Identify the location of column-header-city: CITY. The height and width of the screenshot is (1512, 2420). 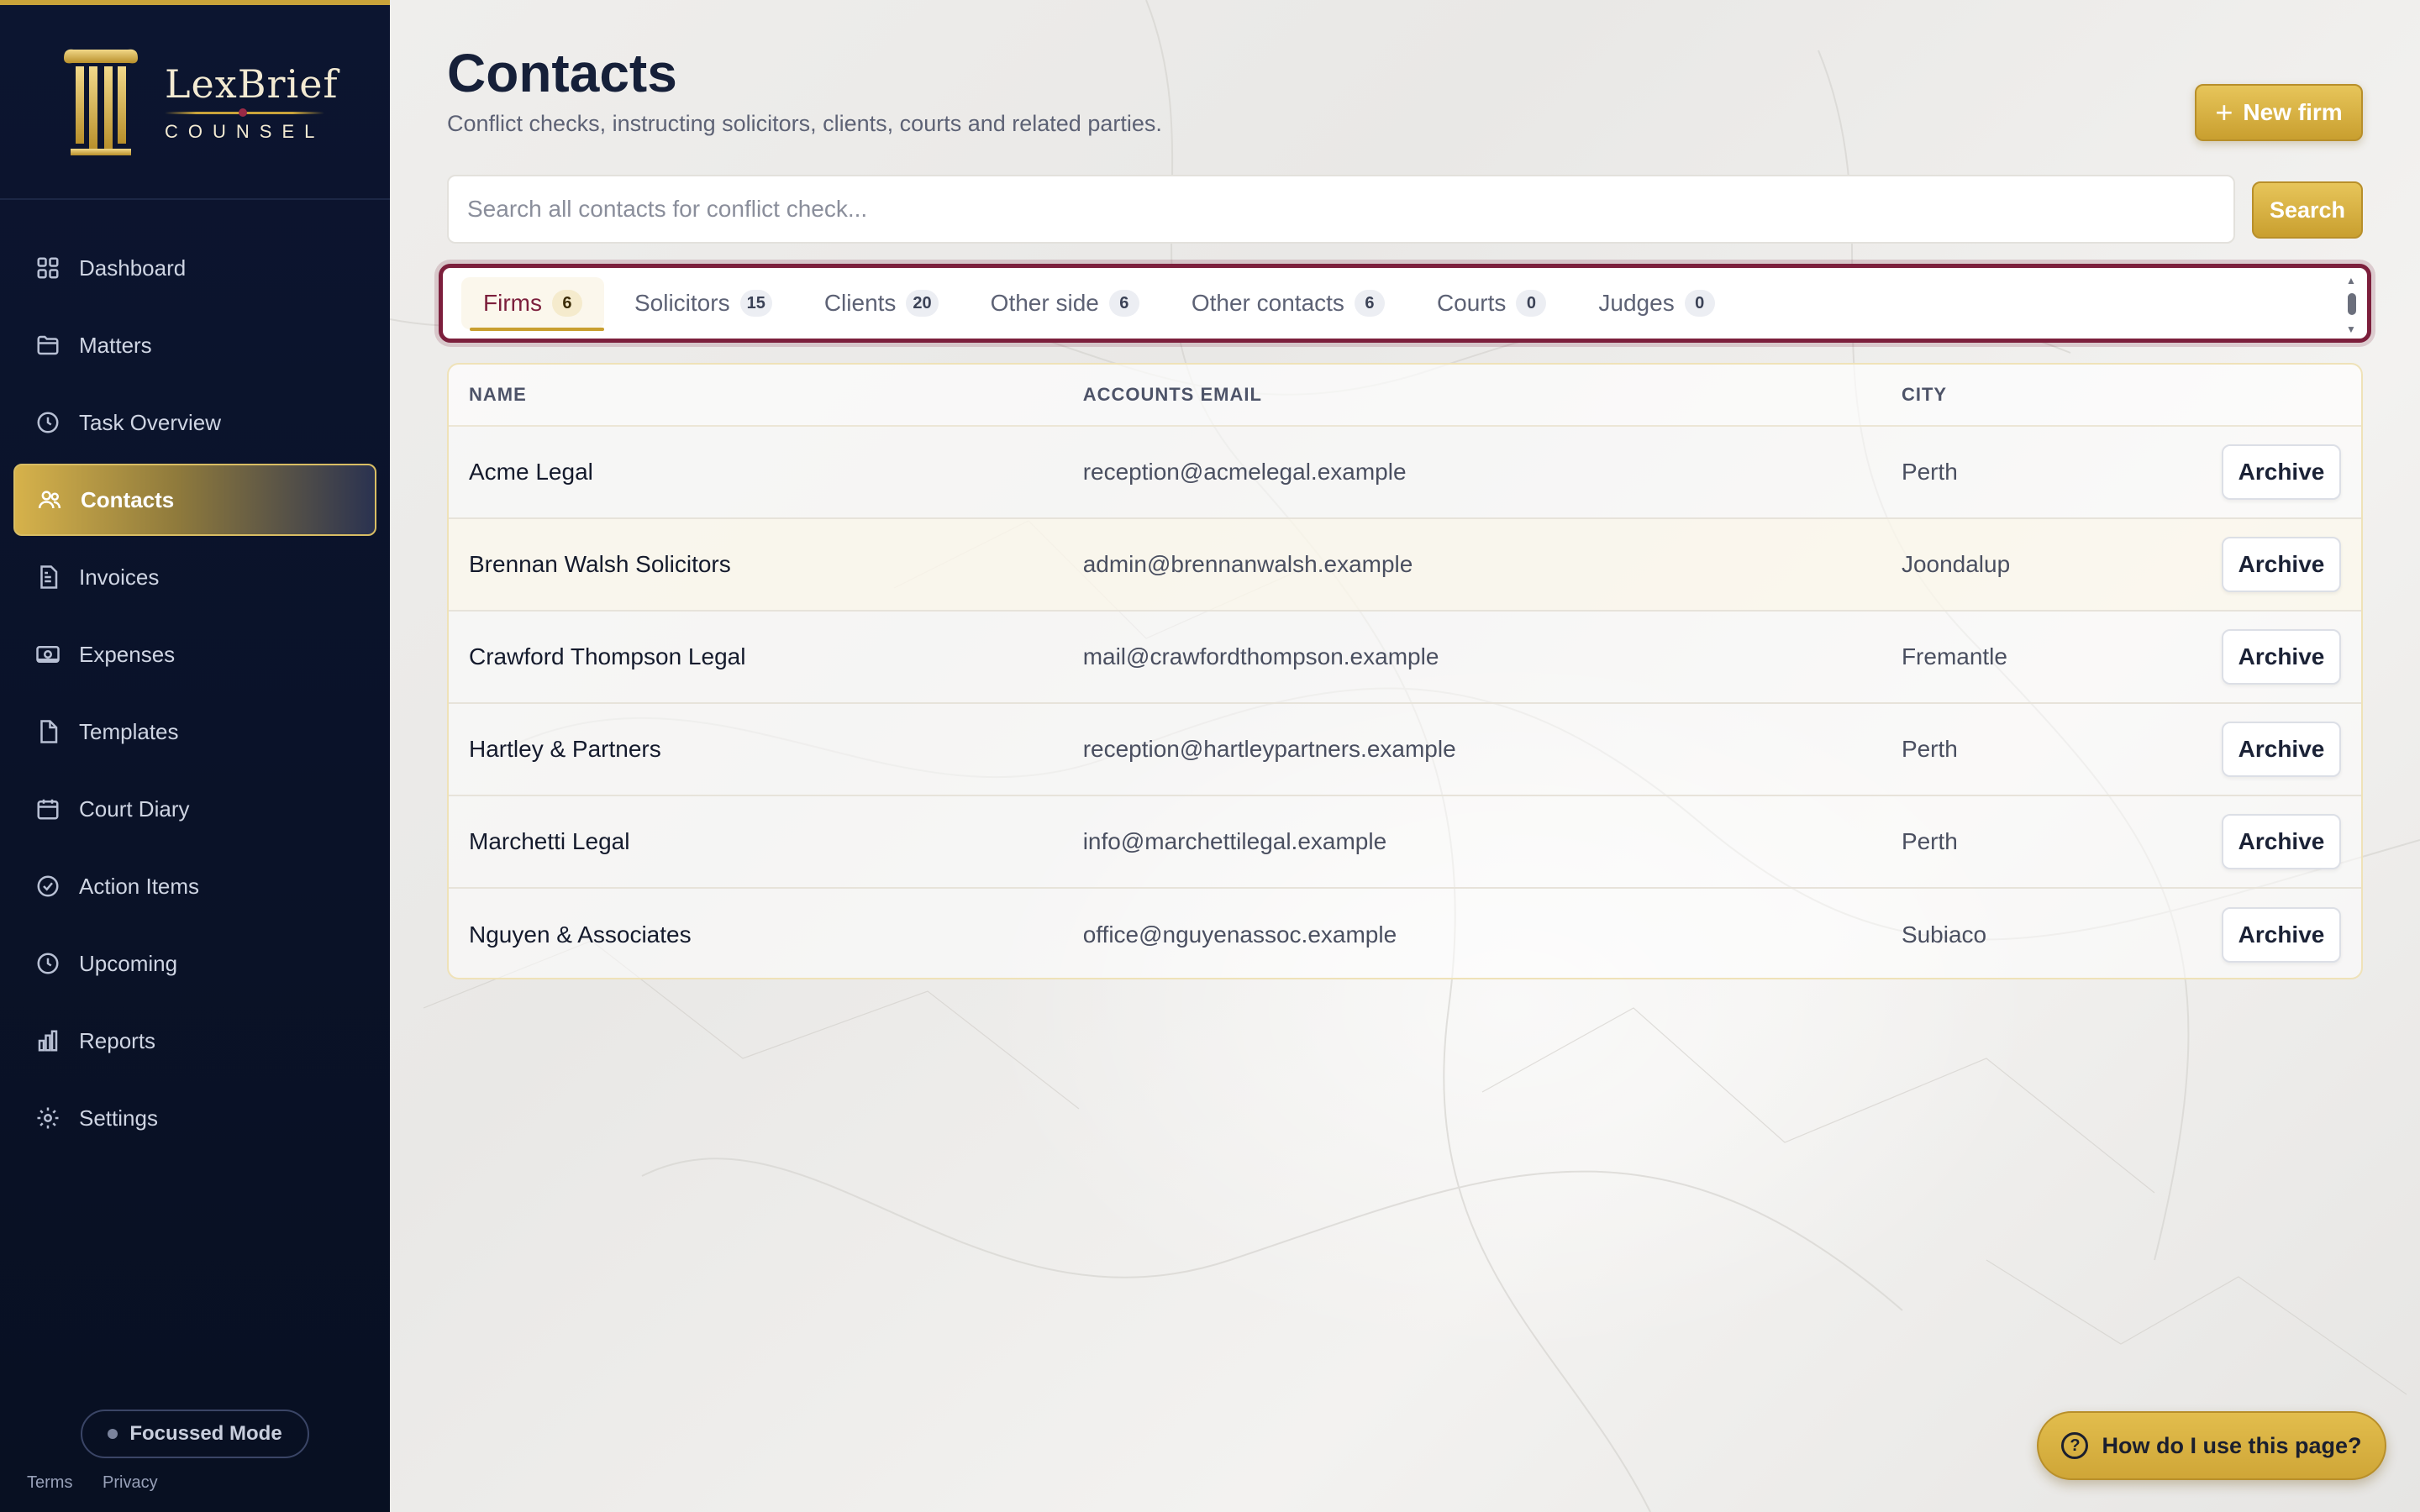
(2048, 395).